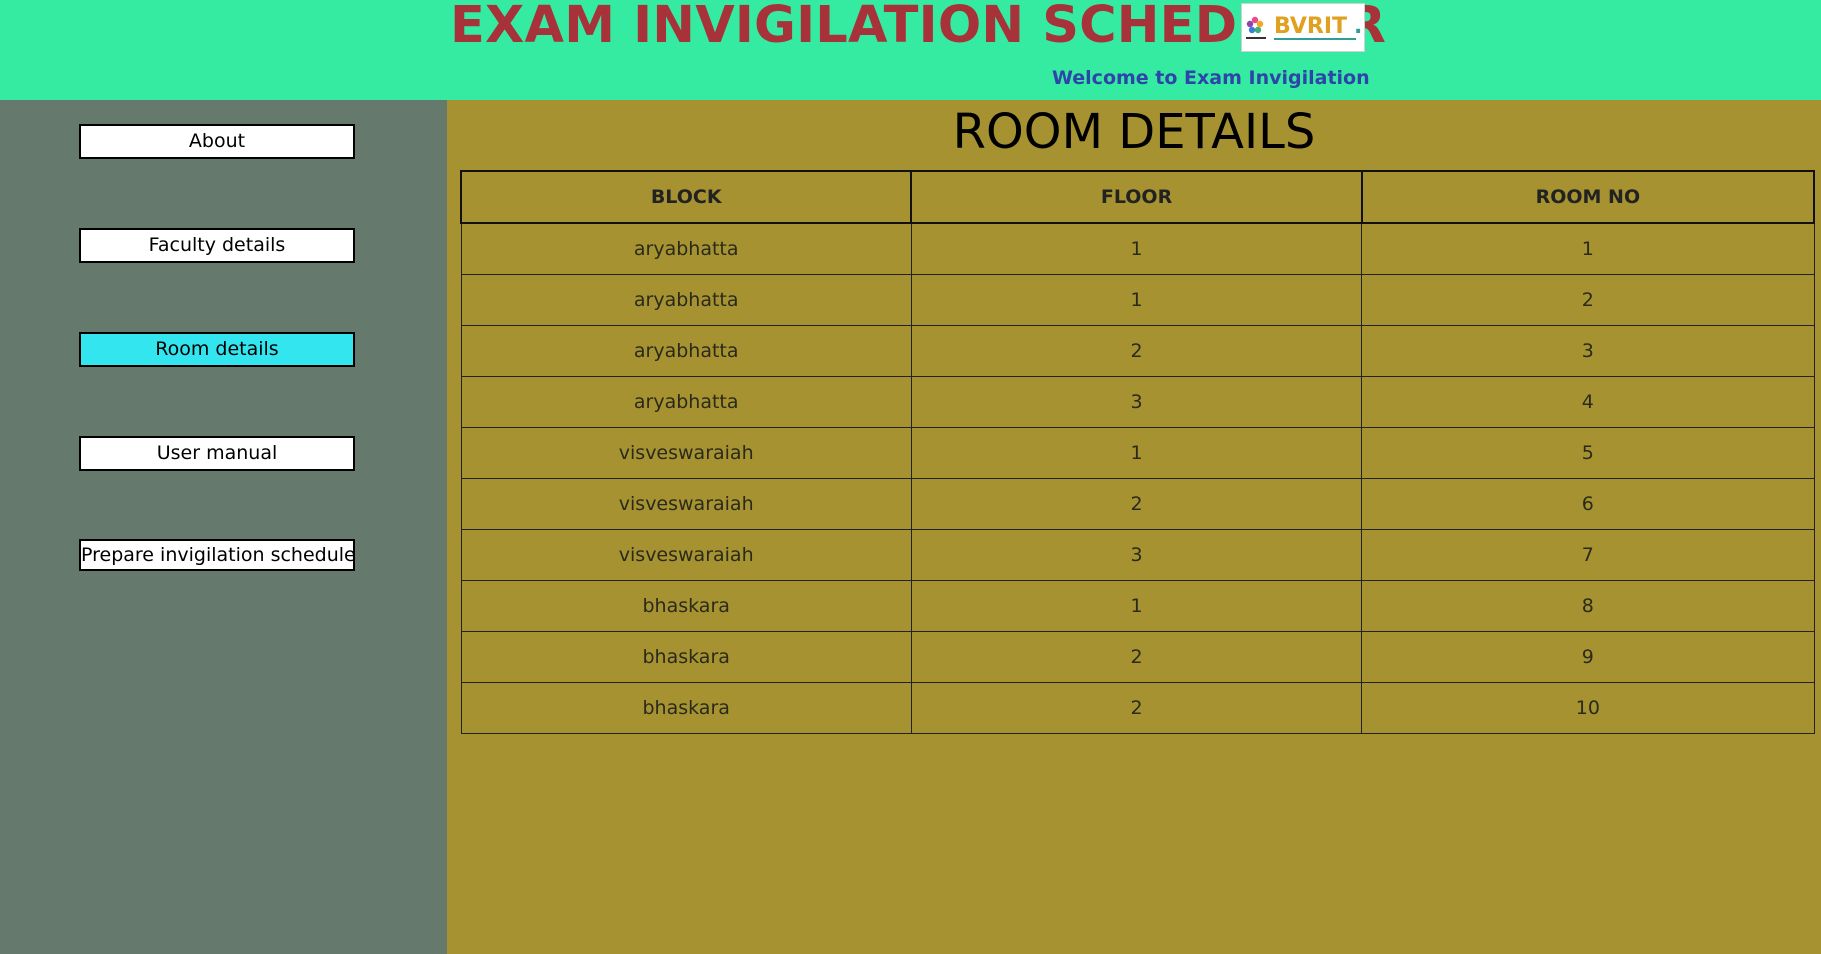 The width and height of the screenshot is (1821, 954). I want to click on table-row: aryabhatta 3 4, so click(1137, 402).